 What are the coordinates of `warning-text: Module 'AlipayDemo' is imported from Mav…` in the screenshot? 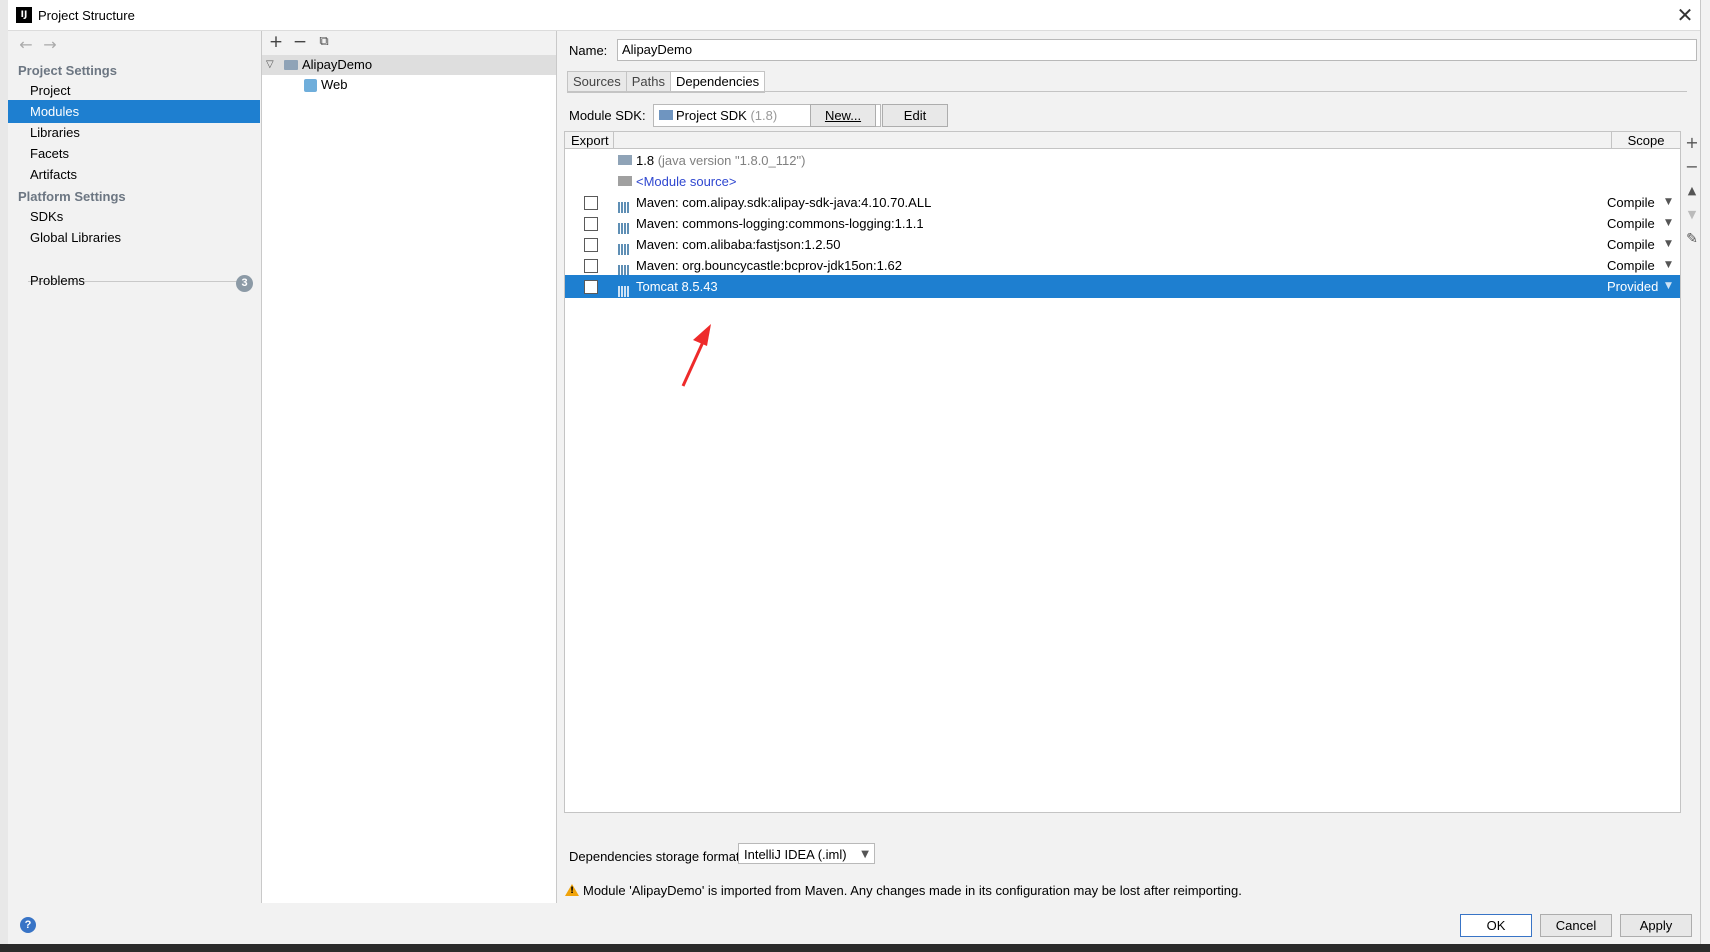 It's located at (912, 890).